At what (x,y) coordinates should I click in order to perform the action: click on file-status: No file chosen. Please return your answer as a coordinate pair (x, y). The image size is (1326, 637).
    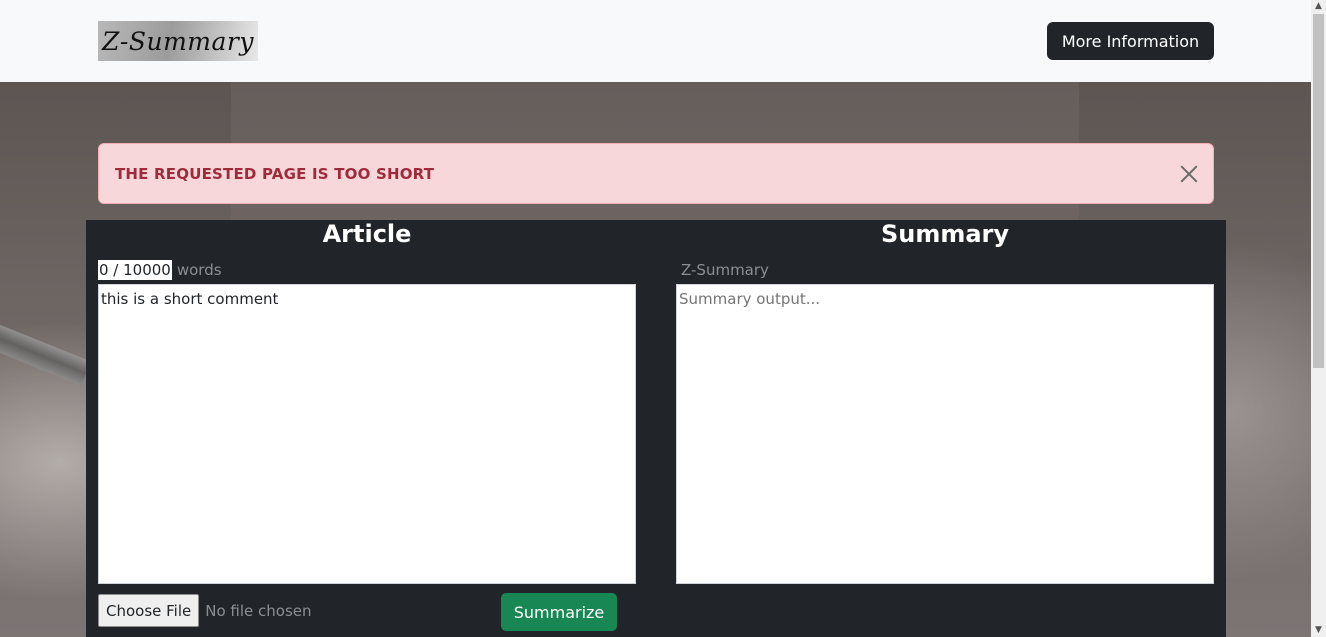
    Looking at the image, I should click on (258, 610).